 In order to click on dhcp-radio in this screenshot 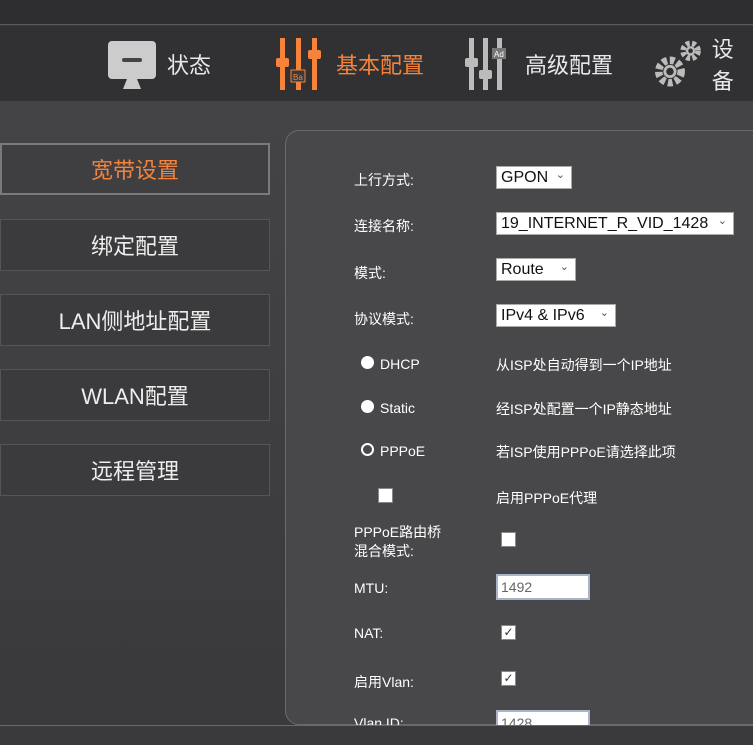, I will do `click(367, 362)`.